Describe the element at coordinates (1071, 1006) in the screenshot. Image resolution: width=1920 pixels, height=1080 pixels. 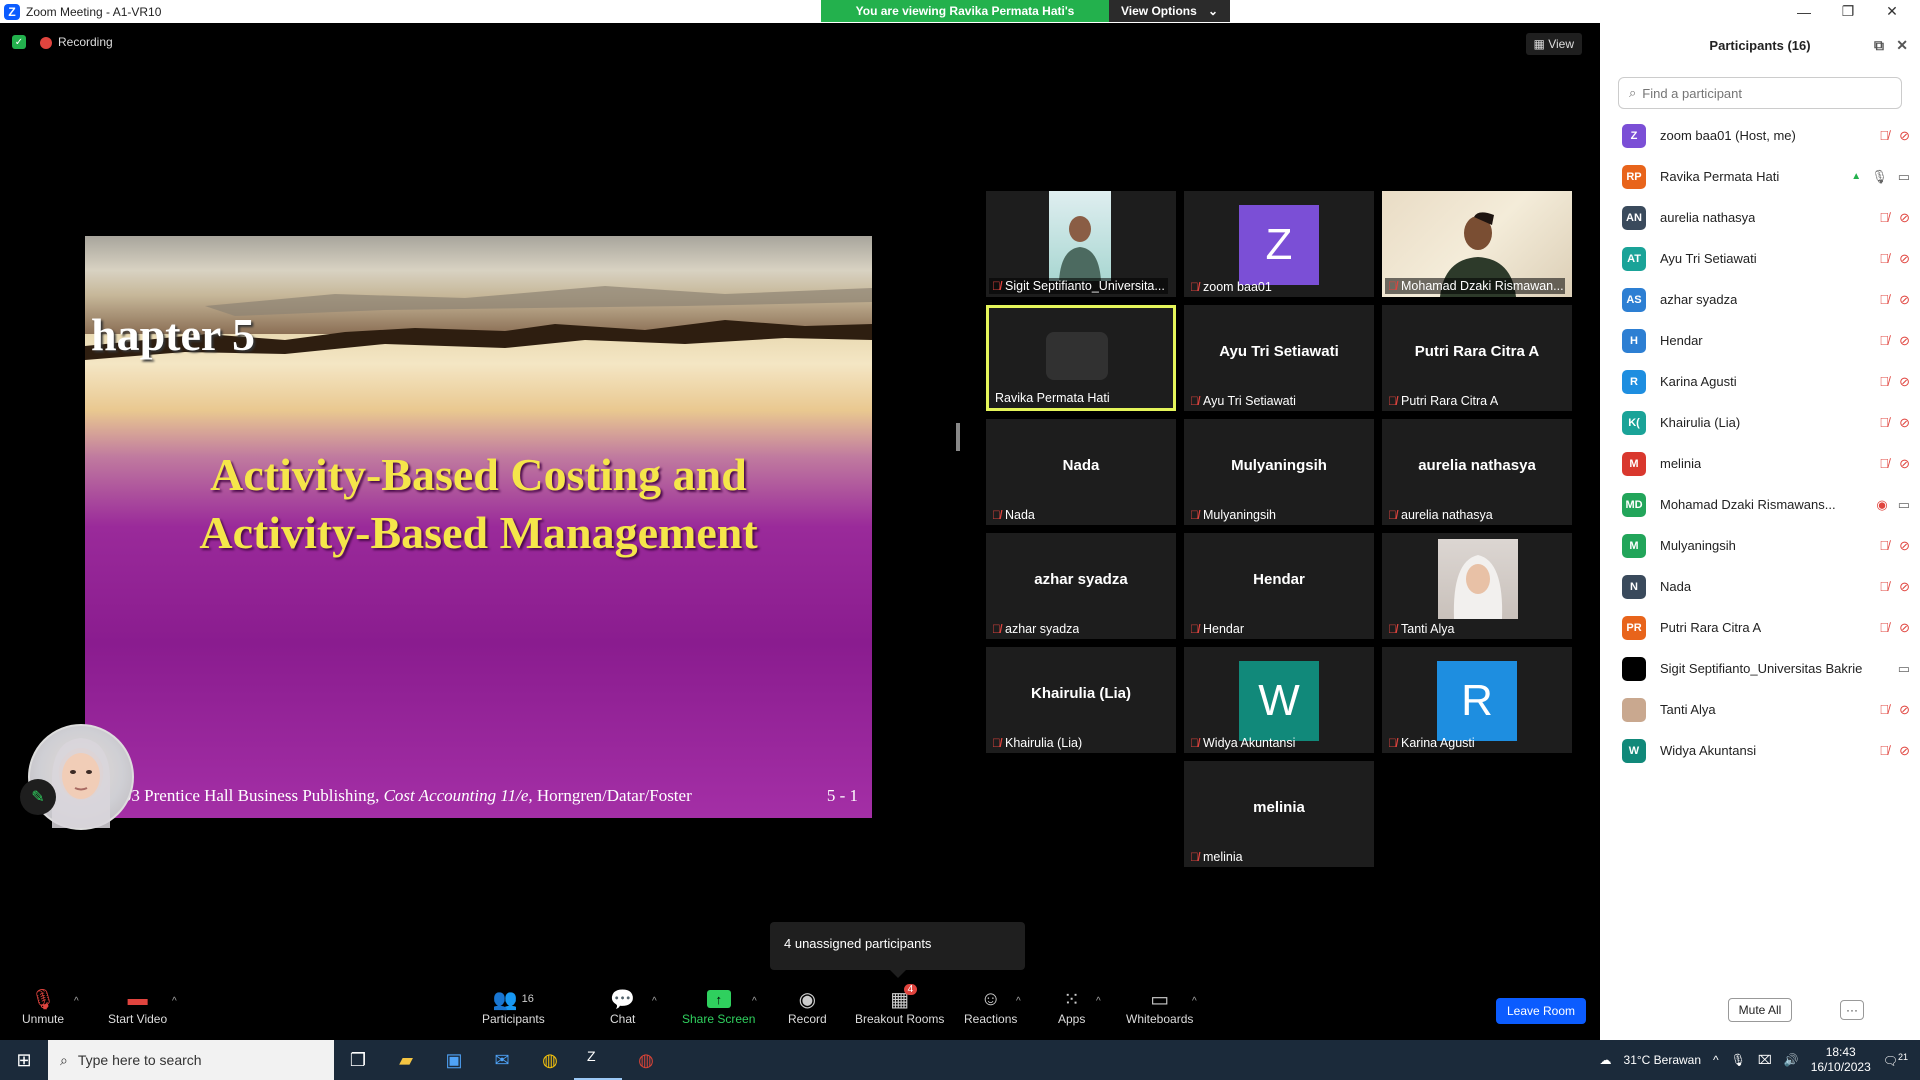
I see `apps-button: ⁙ Apps` at that location.